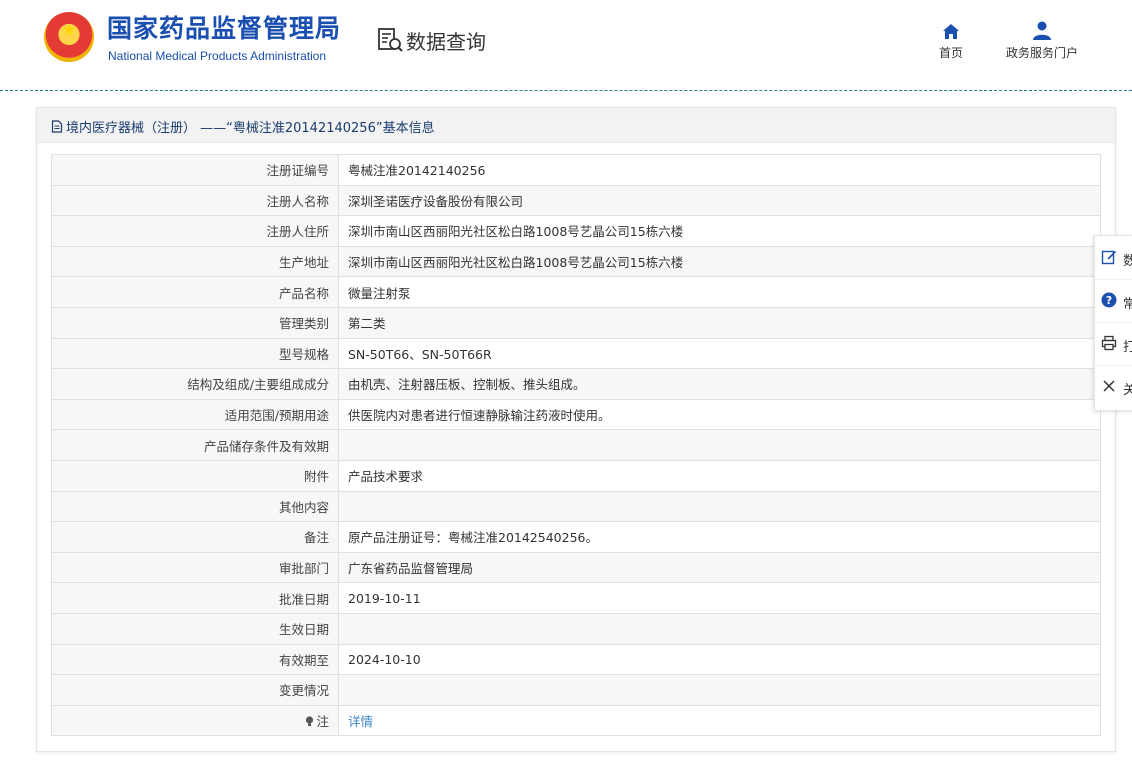 The width and height of the screenshot is (1132, 774). I want to click on field-value: 深圳圣诺医疗设备股份有限公司, so click(719, 200).